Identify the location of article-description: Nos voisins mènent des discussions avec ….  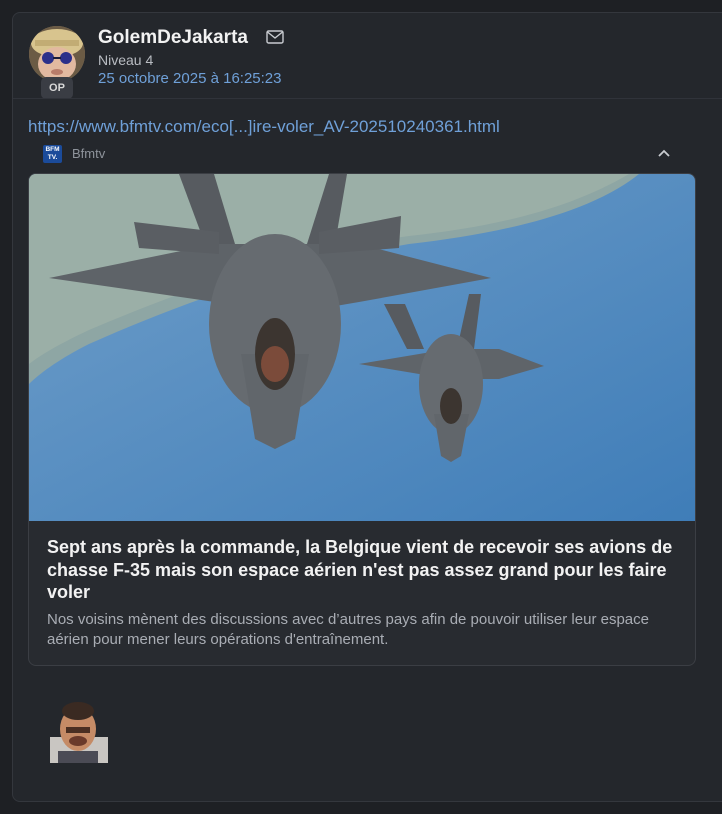
(348, 629).